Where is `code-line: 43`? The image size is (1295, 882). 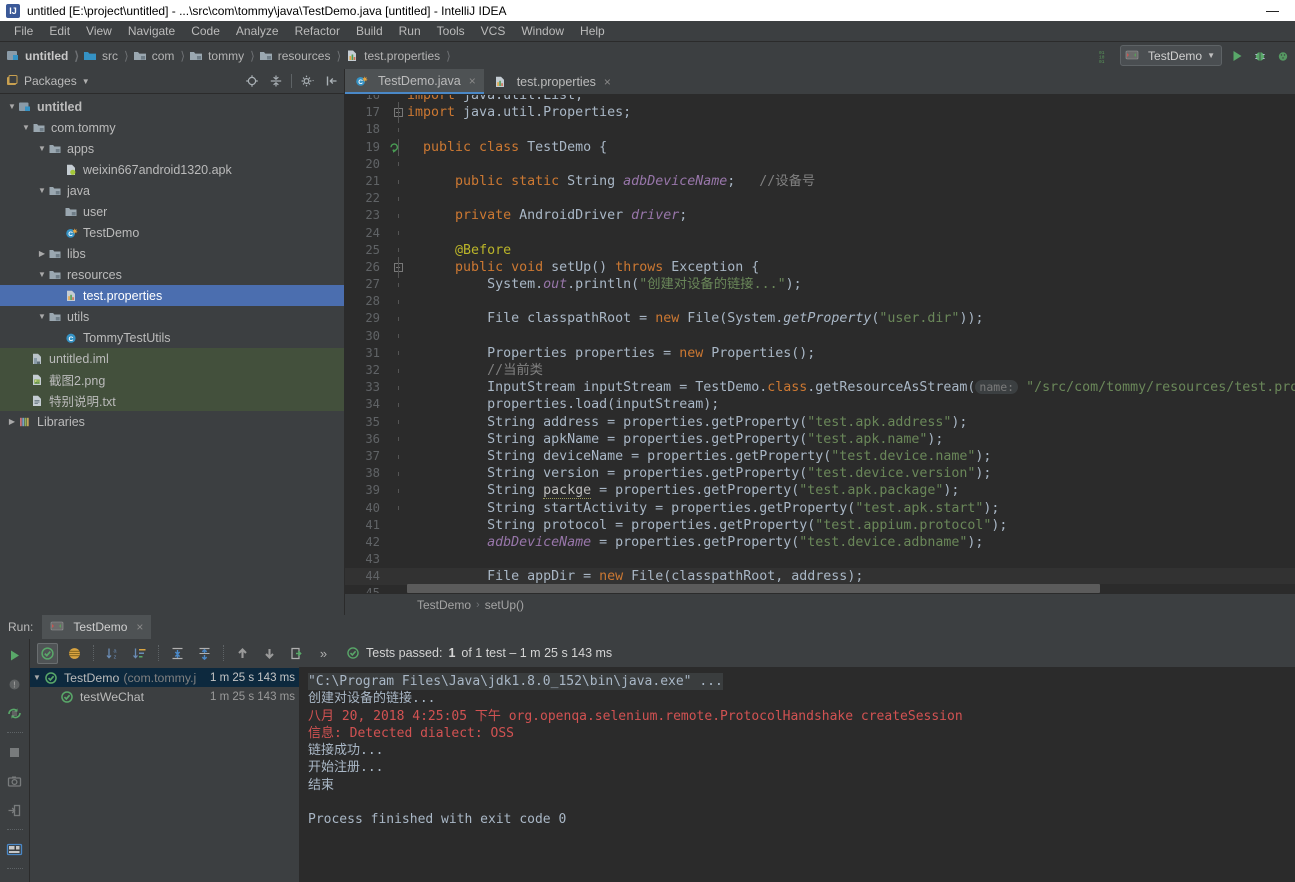
code-line: 43 is located at coordinates (820, 559).